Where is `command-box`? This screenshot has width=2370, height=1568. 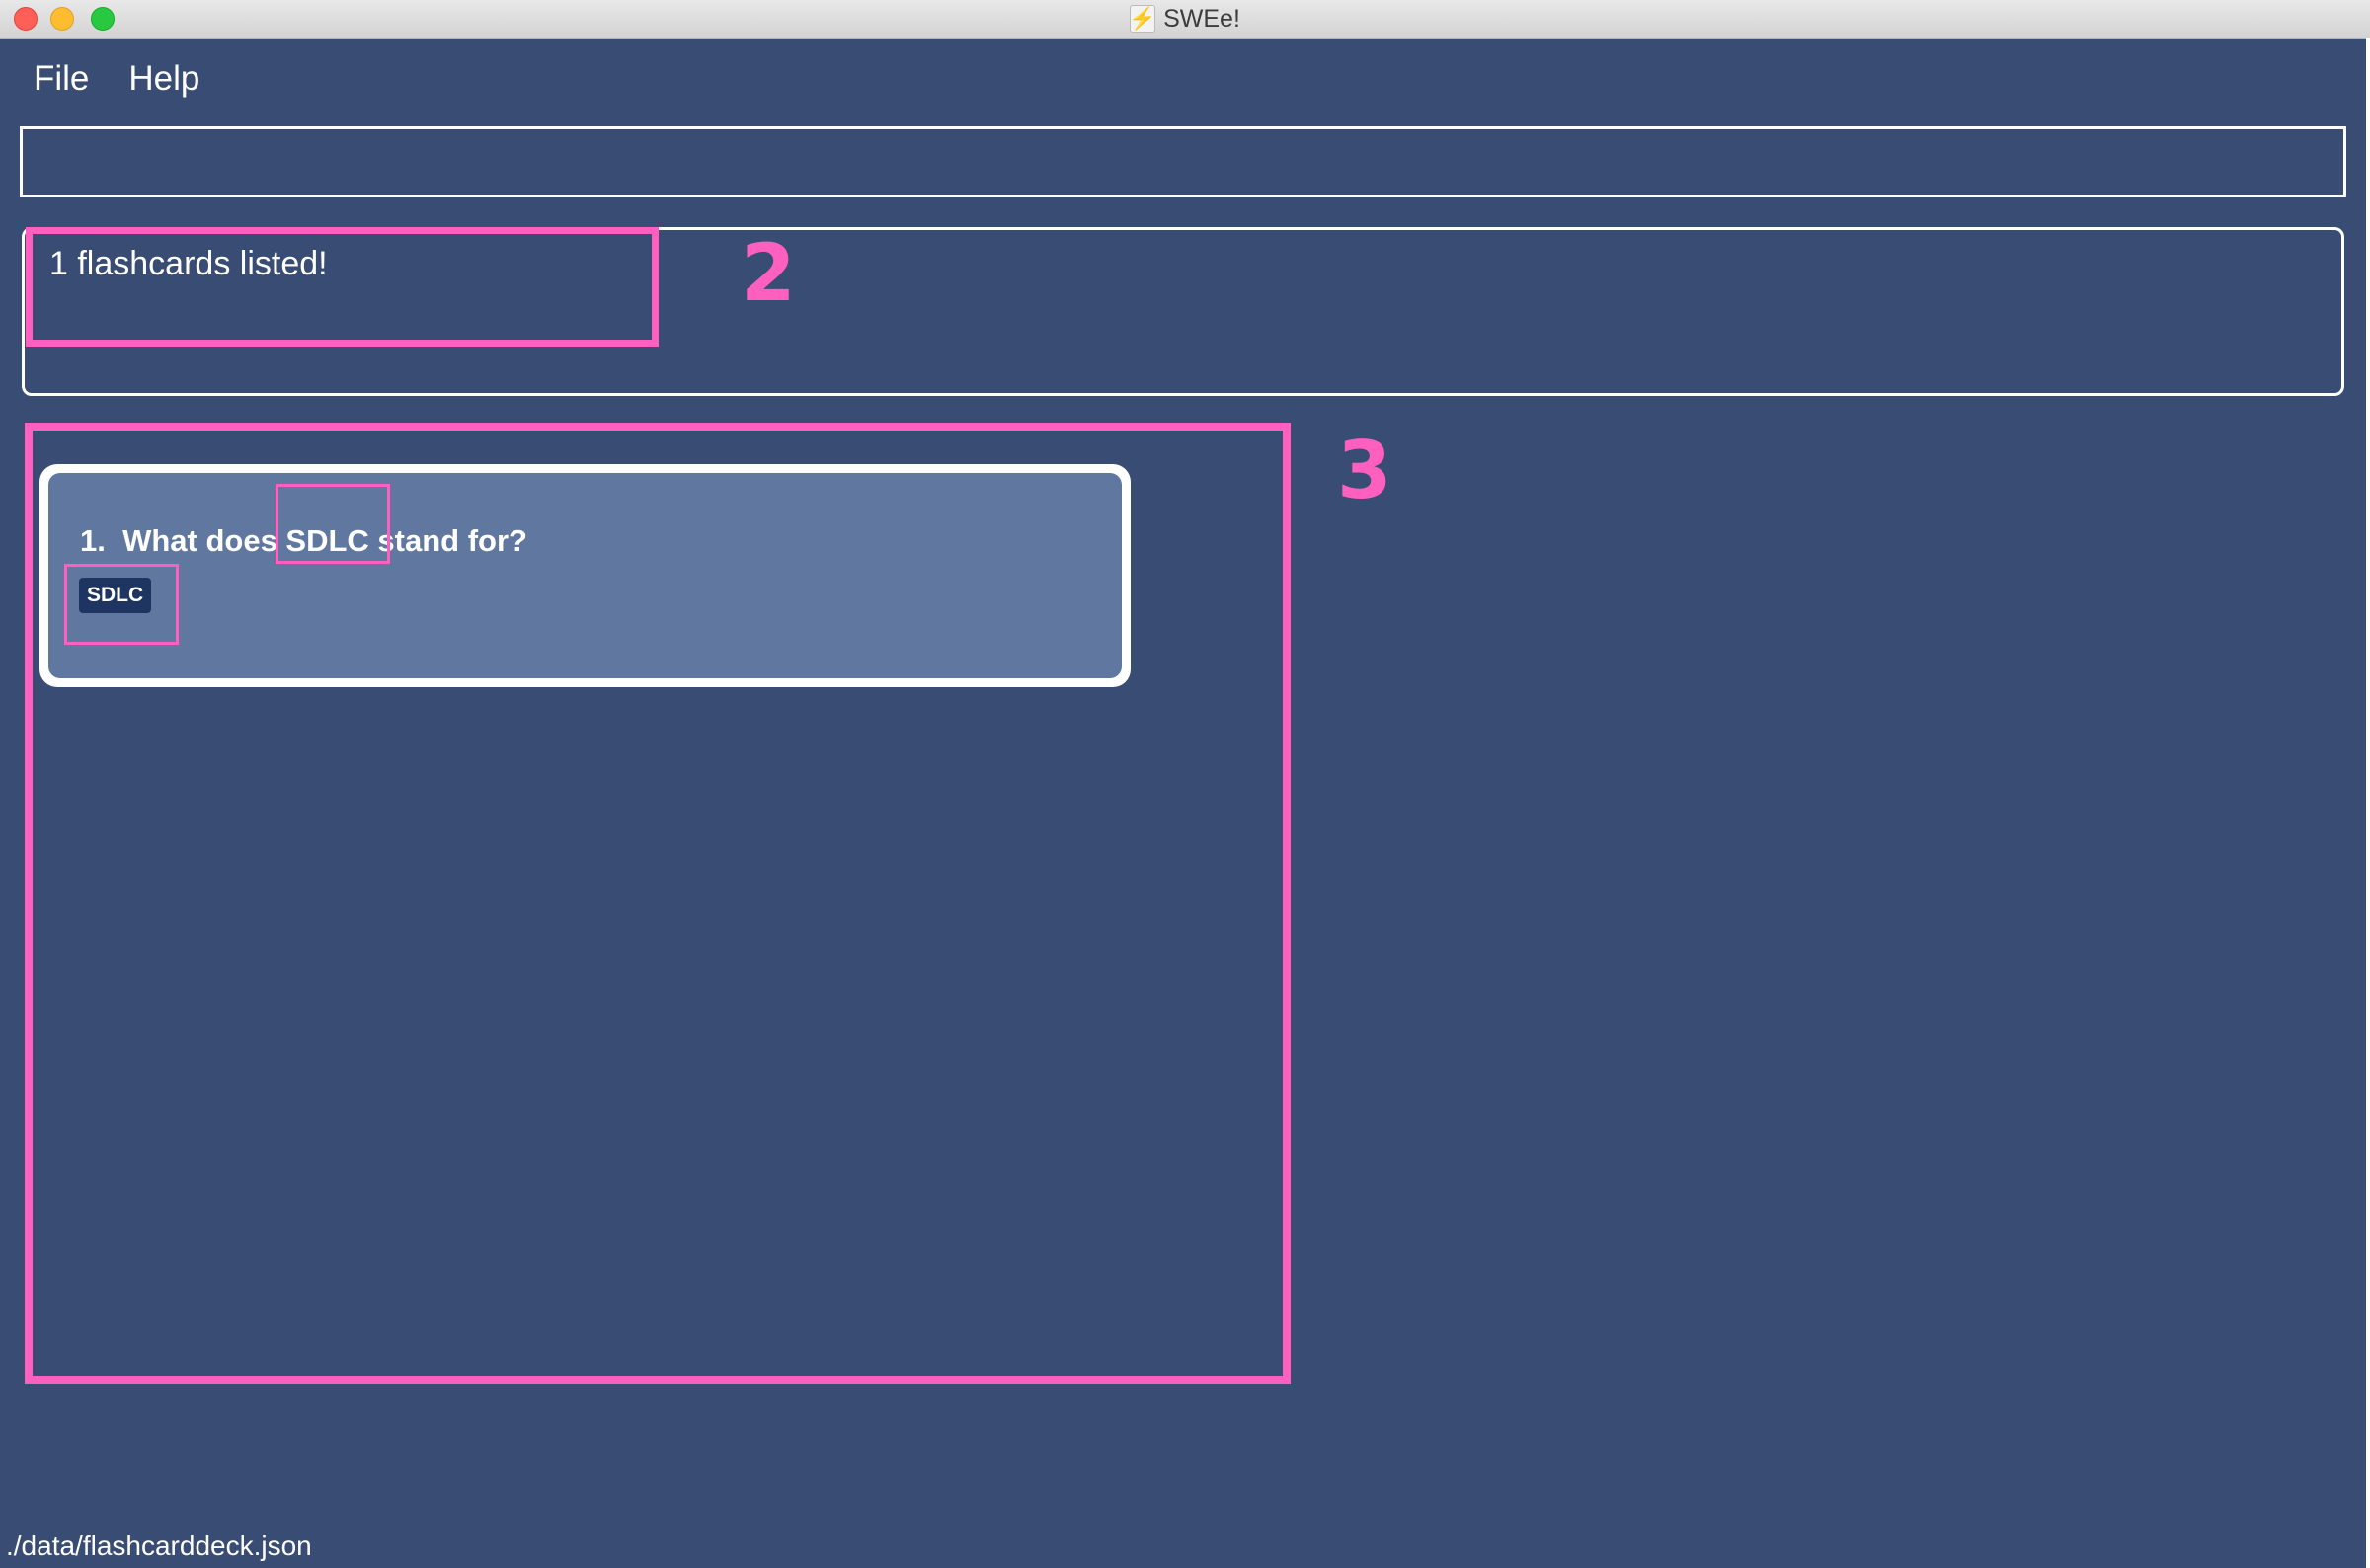 command-box is located at coordinates (1183, 161).